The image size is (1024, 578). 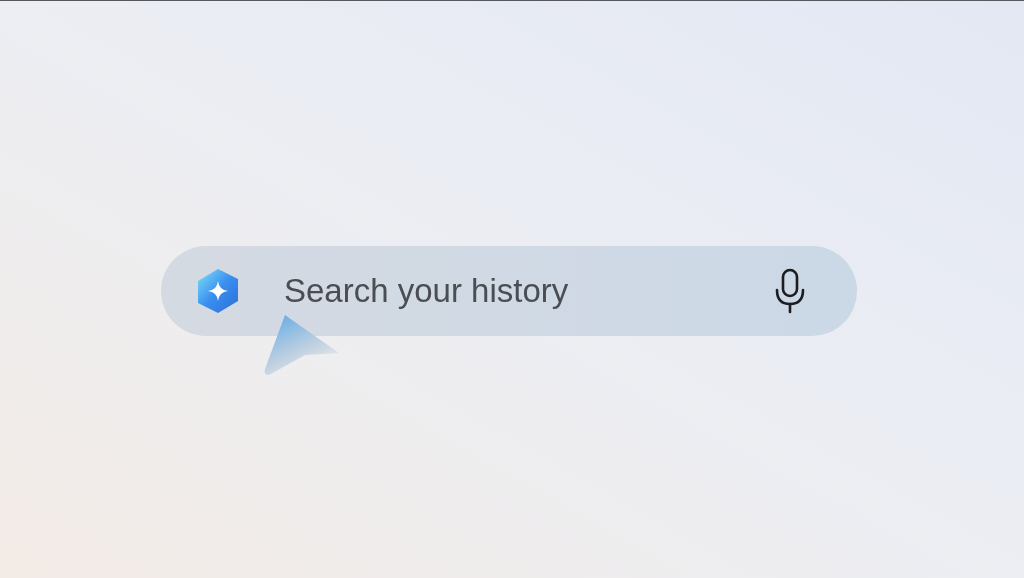 What do you see at coordinates (302, 345) in the screenshot?
I see `pointer-cursor-icon` at bounding box center [302, 345].